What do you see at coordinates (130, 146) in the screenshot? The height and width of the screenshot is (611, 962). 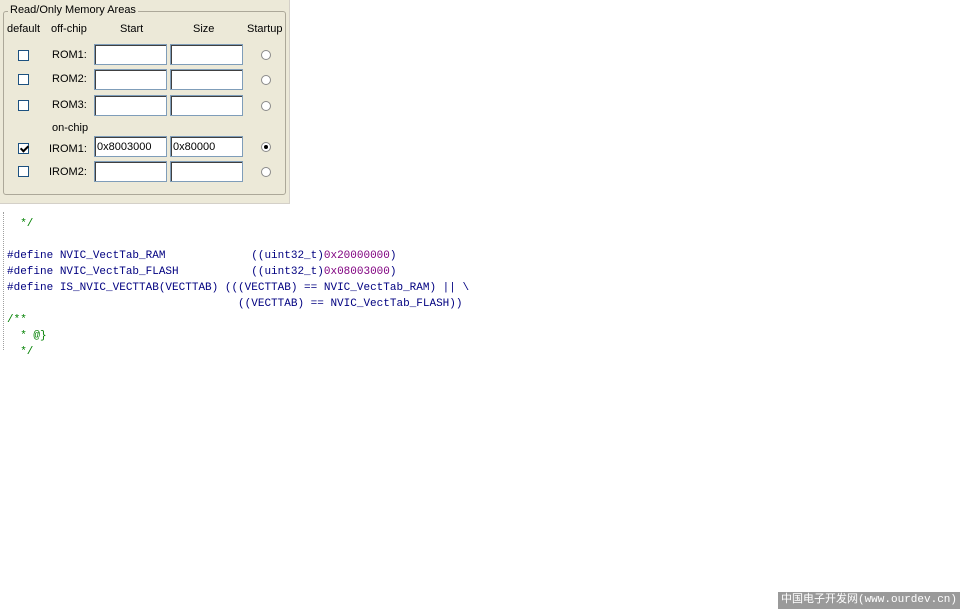 I see `irom1-start-input` at bounding box center [130, 146].